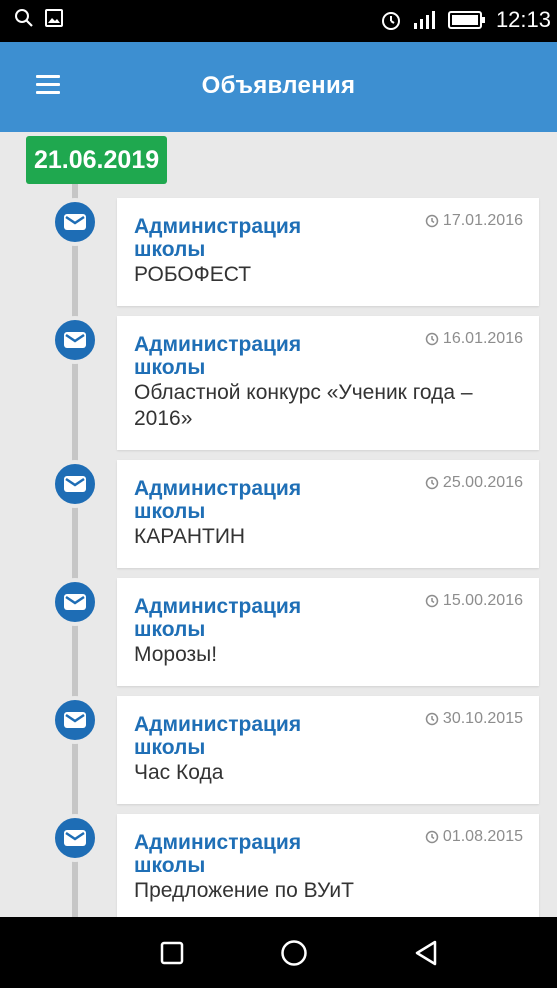  I want to click on square-icon, so click(172, 952).